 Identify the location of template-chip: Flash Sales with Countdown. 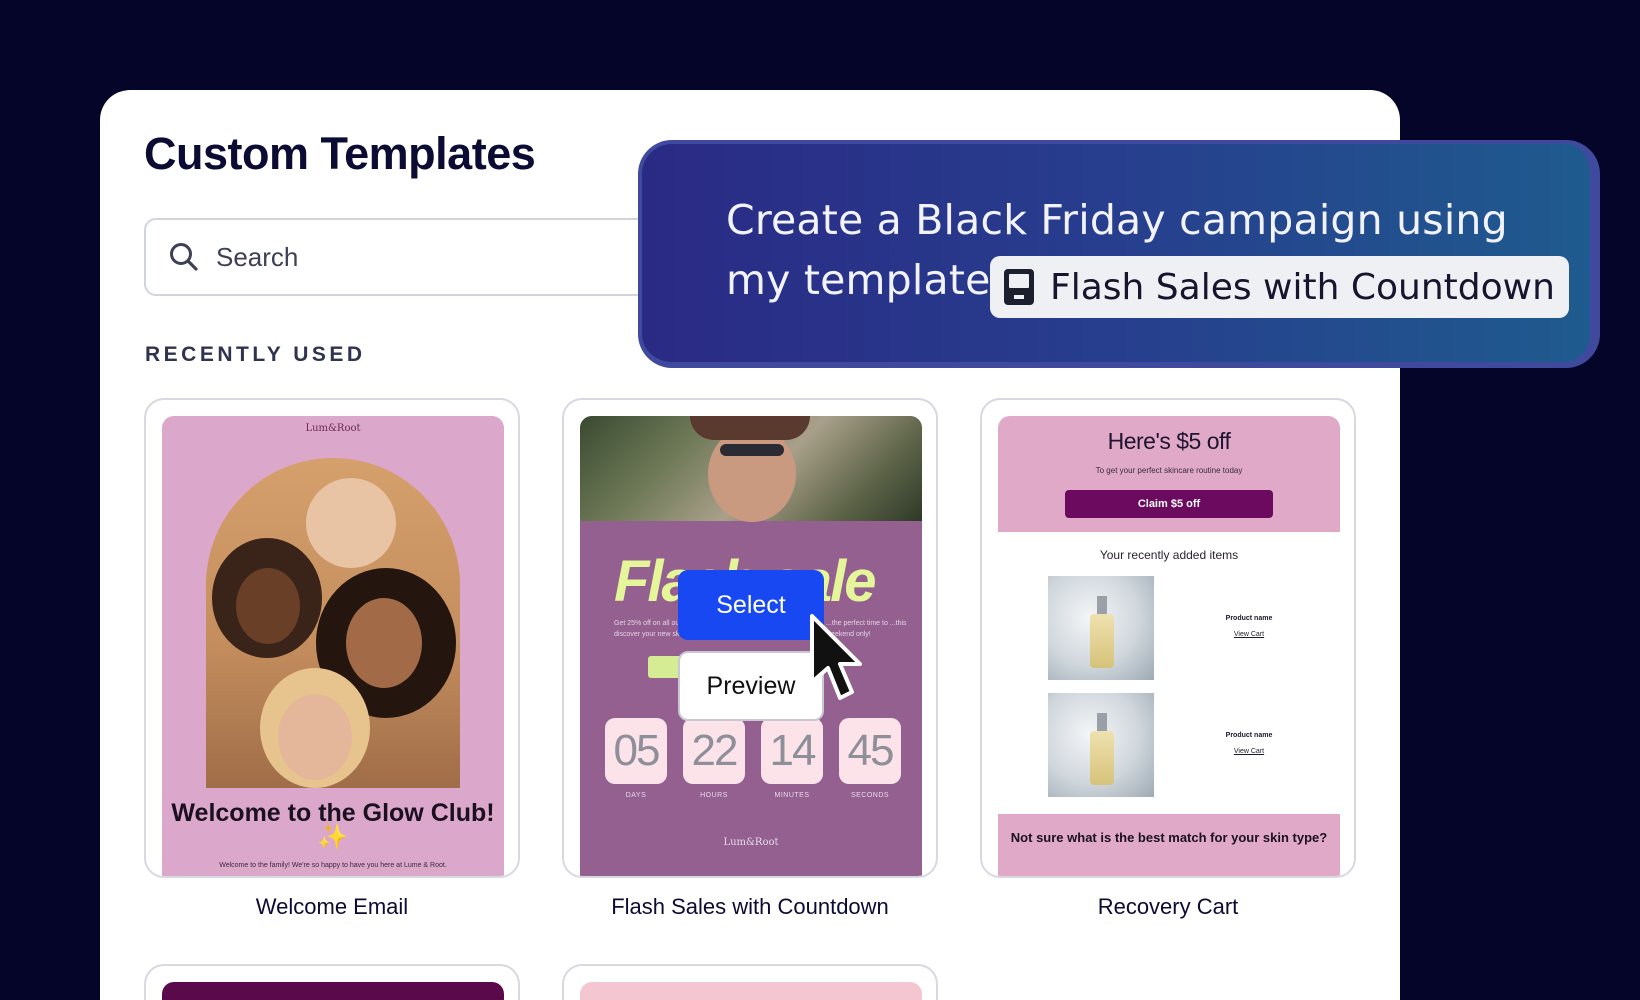
(1279, 287).